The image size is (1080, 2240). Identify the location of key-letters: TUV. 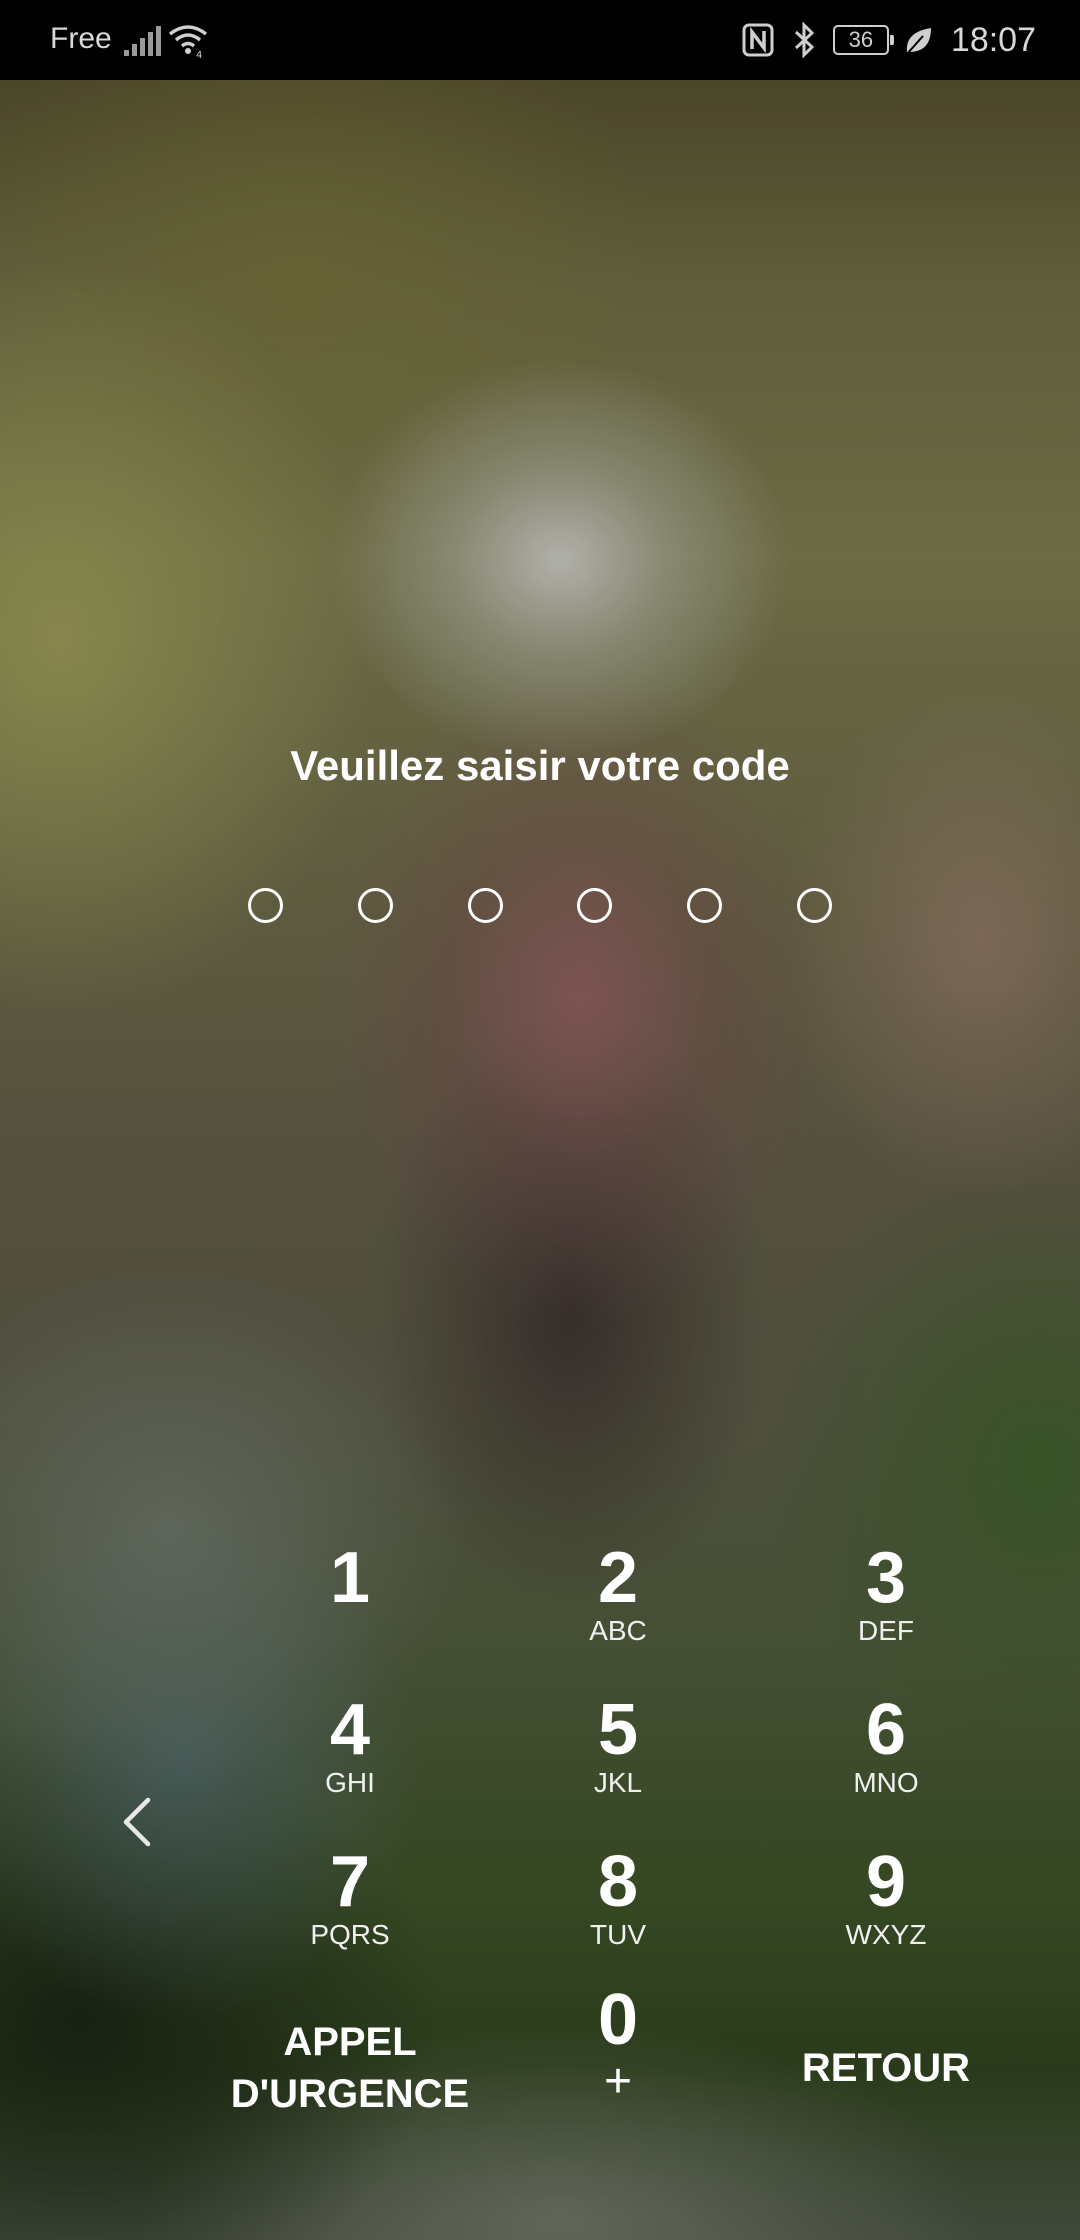
(618, 1934).